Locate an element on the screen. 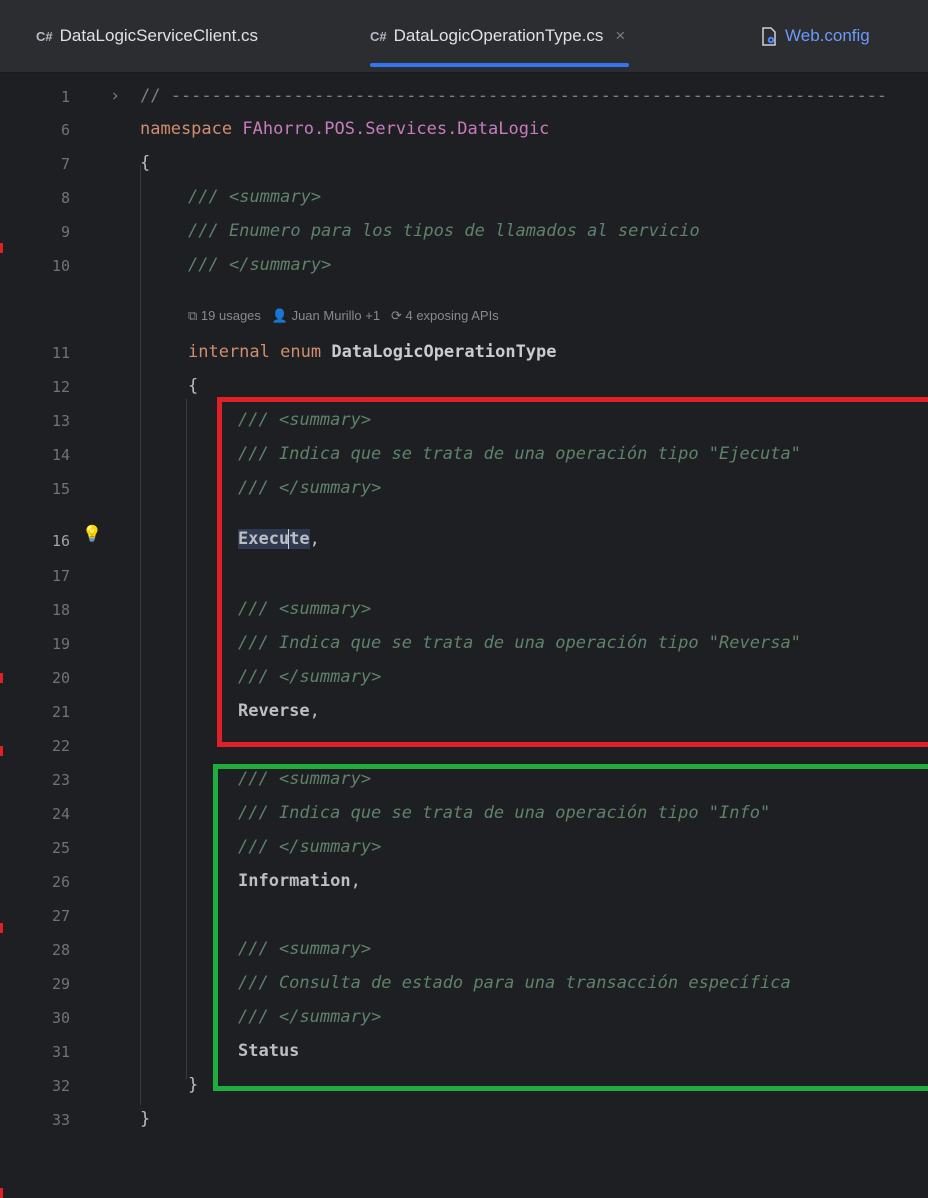 Image resolution: width=928 pixels, height=1198 pixels. internal-keyword: internal is located at coordinates (229, 352).